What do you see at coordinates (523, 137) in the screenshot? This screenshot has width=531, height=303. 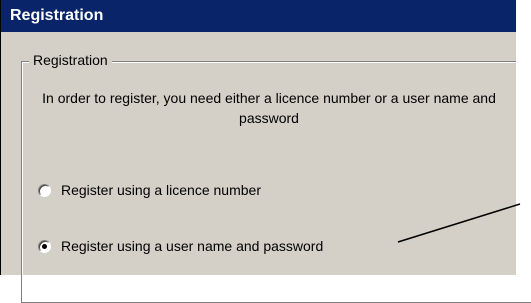 I see `background-edge` at bounding box center [523, 137].